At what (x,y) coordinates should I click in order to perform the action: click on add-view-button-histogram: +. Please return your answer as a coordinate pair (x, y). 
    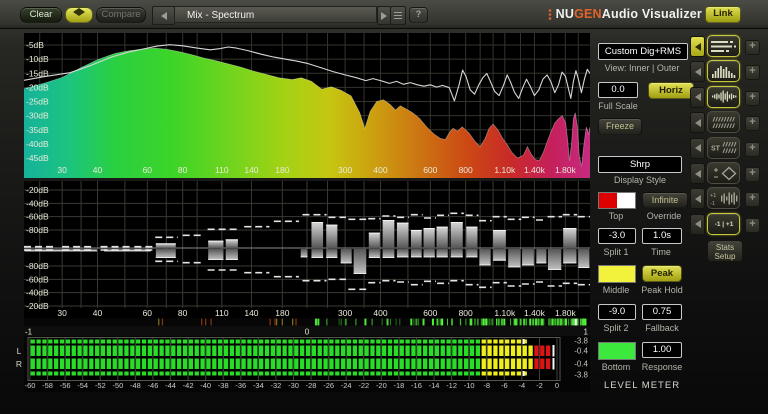
    Looking at the image, I should click on (752, 73).